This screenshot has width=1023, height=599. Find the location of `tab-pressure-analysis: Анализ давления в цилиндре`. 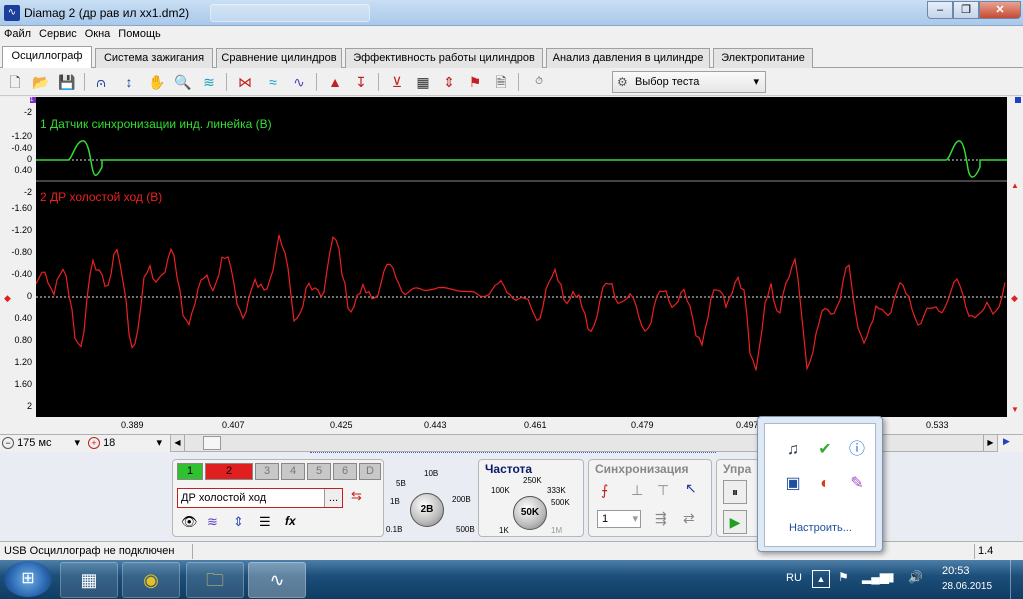

tab-pressure-analysis: Анализ давления в цилиндре is located at coordinates (628, 58).